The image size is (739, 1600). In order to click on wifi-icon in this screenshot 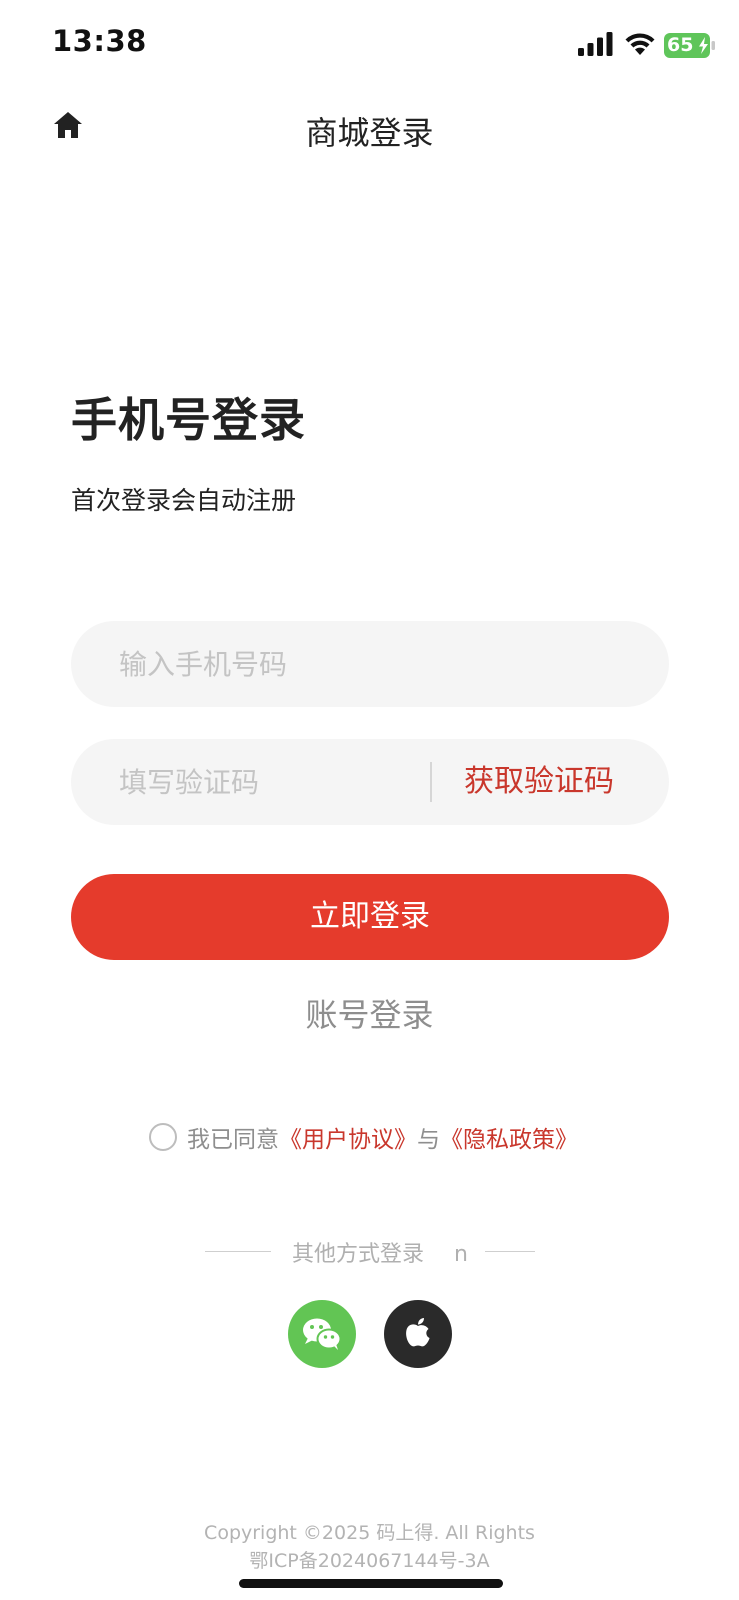, I will do `click(640, 44)`.